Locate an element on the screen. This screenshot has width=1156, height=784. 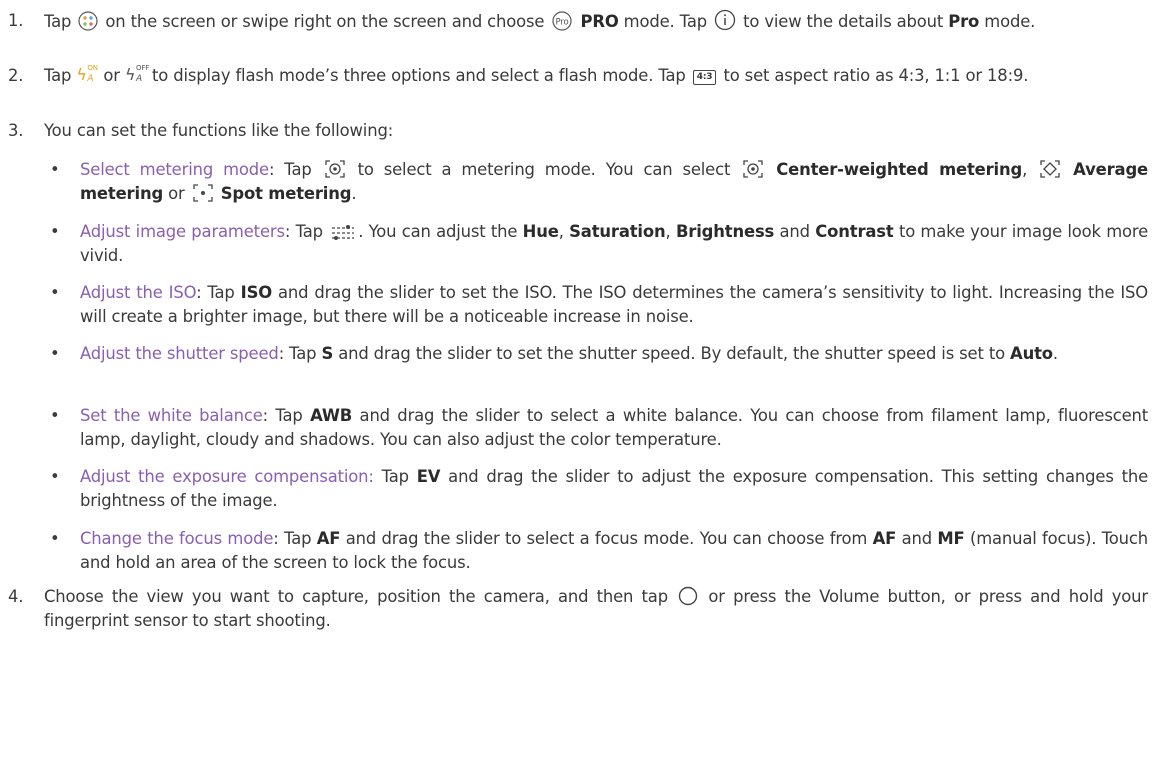
aspect-ratio-icon: 4:3 is located at coordinates (704, 77).